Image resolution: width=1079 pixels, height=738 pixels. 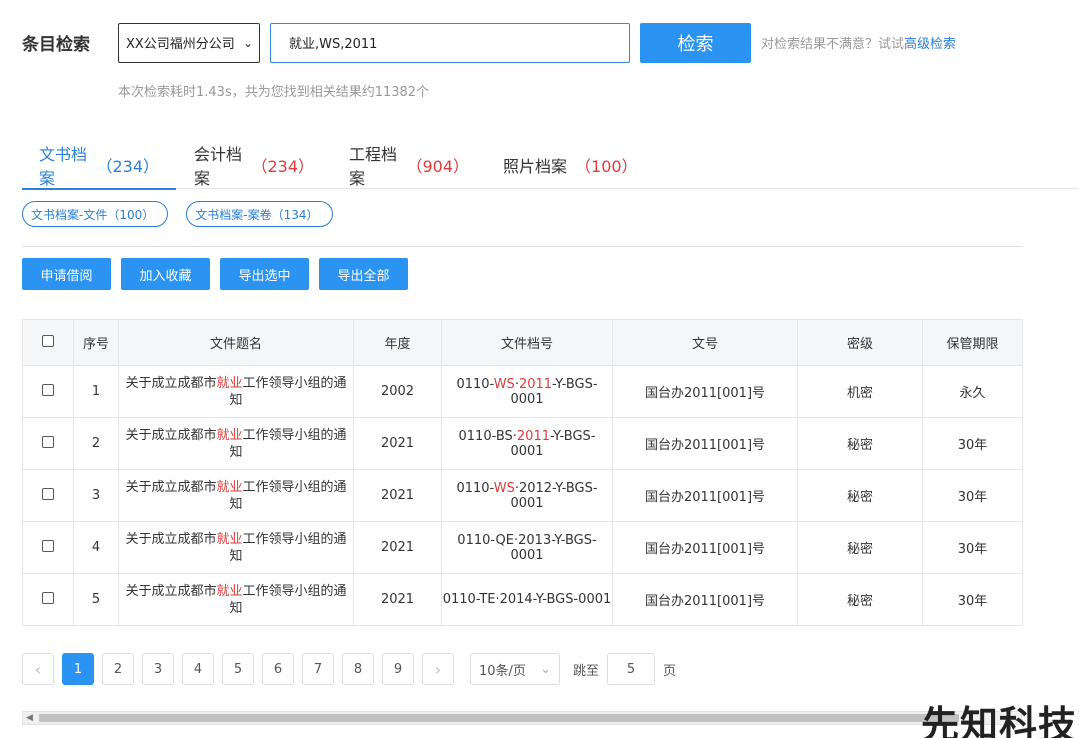 I want to click on export-selected-button: 导出选中, so click(x=264, y=274).